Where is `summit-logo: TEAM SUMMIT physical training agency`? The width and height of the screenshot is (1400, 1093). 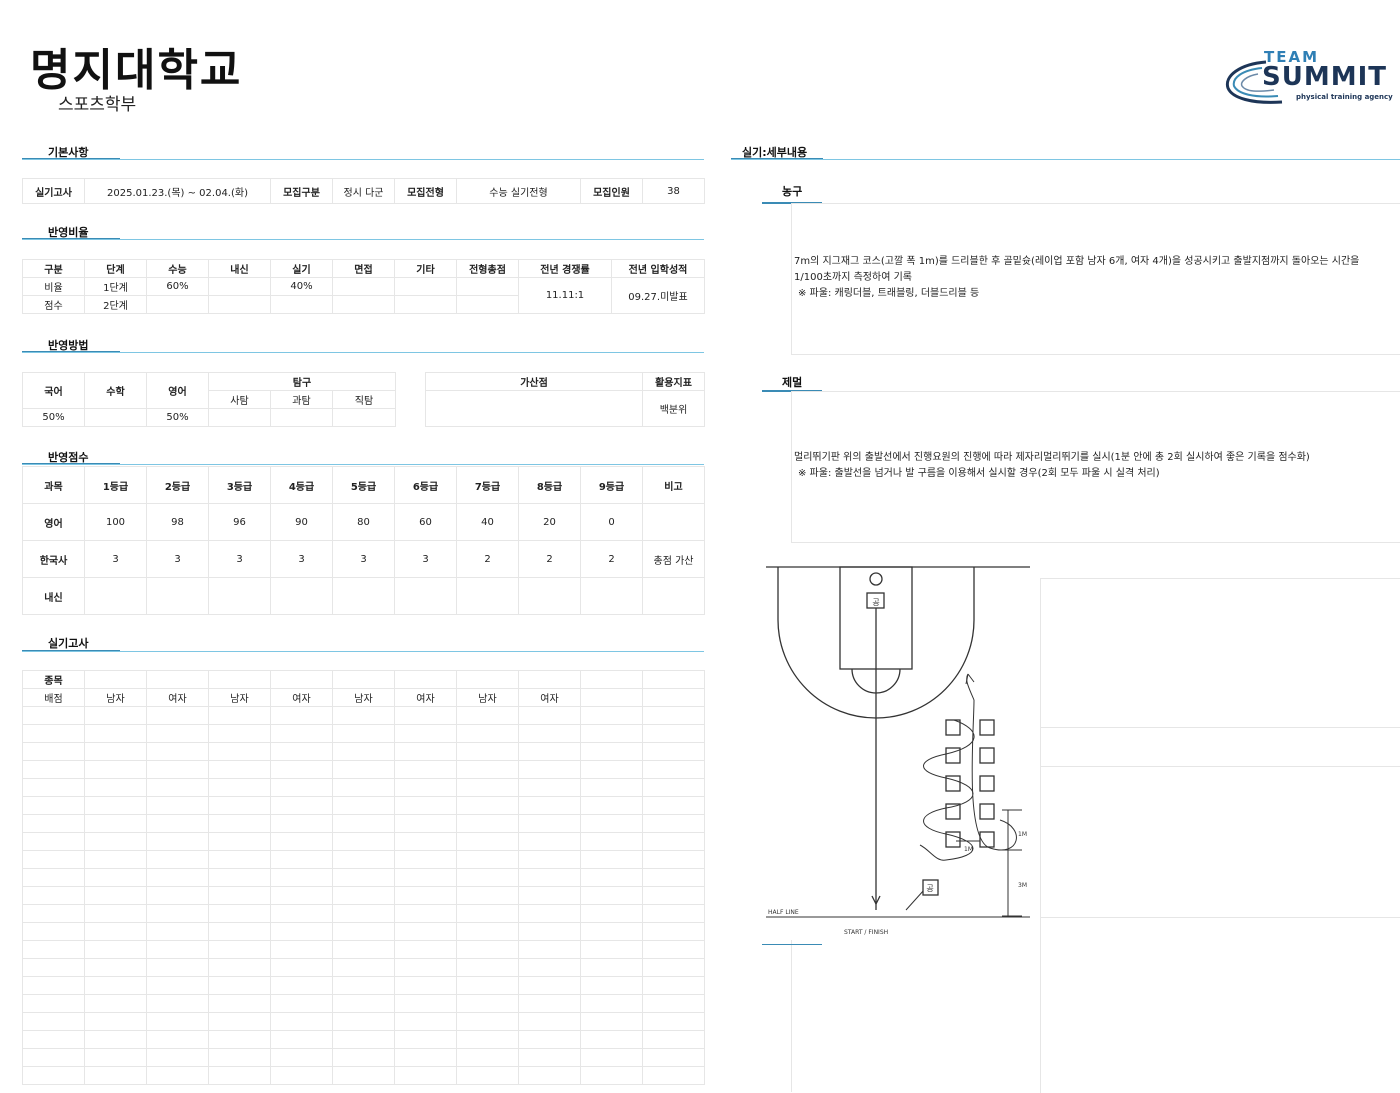
summit-logo: TEAM SUMMIT physical training agency is located at coordinates (1310, 79).